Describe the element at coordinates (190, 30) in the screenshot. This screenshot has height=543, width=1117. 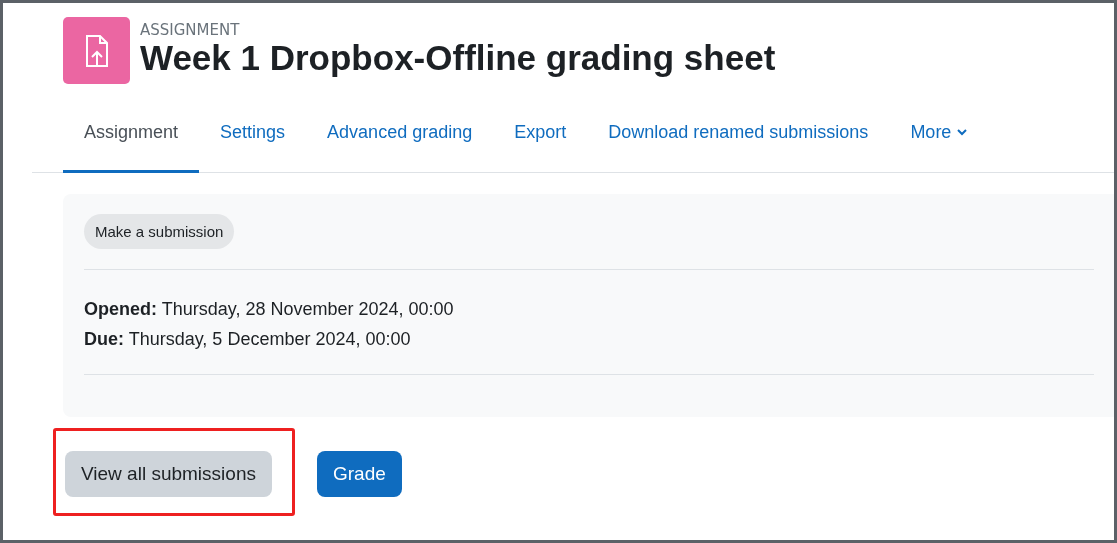
I see `module-type-label: ASSIGNMENT` at that location.